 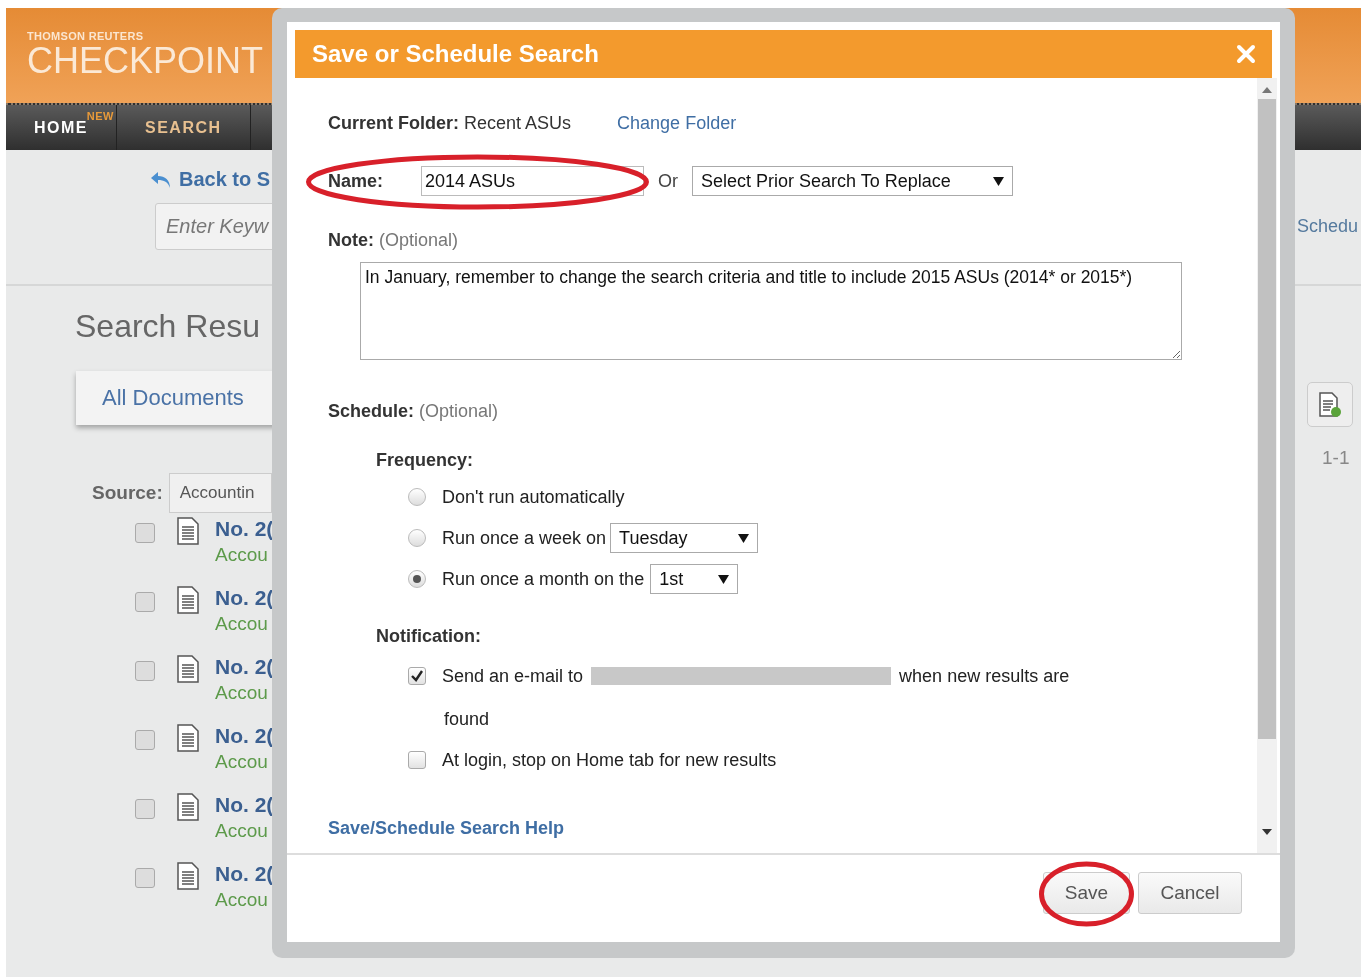 I want to click on option-label: Don't run automatically, so click(x=533, y=497).